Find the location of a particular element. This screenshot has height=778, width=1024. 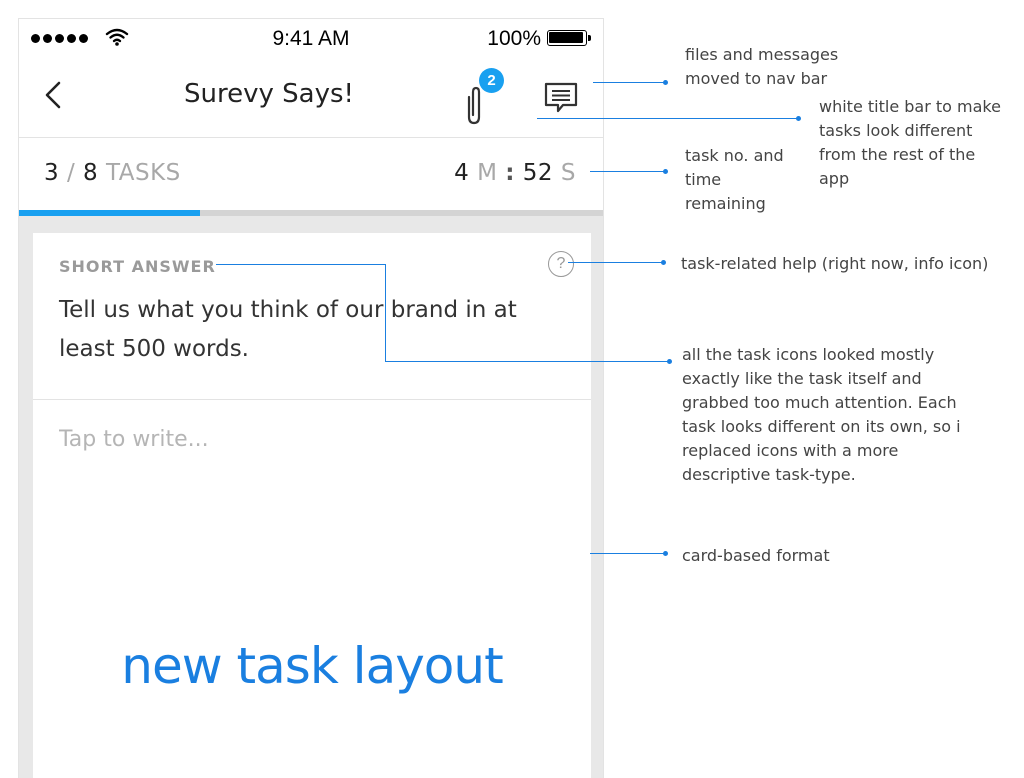

task-progress-bar: 3 / 8 TASKS 4 M : 52 S is located at coordinates (311, 174).